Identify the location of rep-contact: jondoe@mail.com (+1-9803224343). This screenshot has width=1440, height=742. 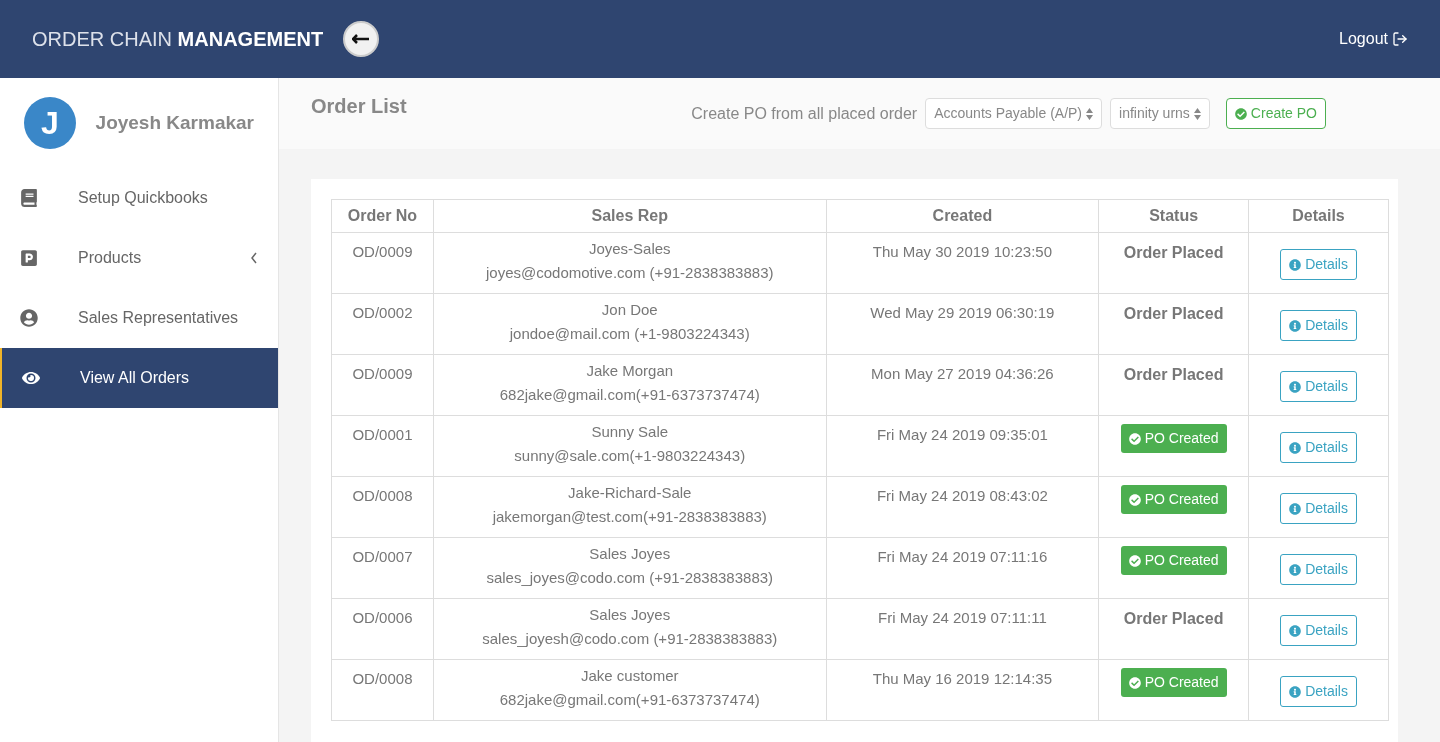
(629, 334).